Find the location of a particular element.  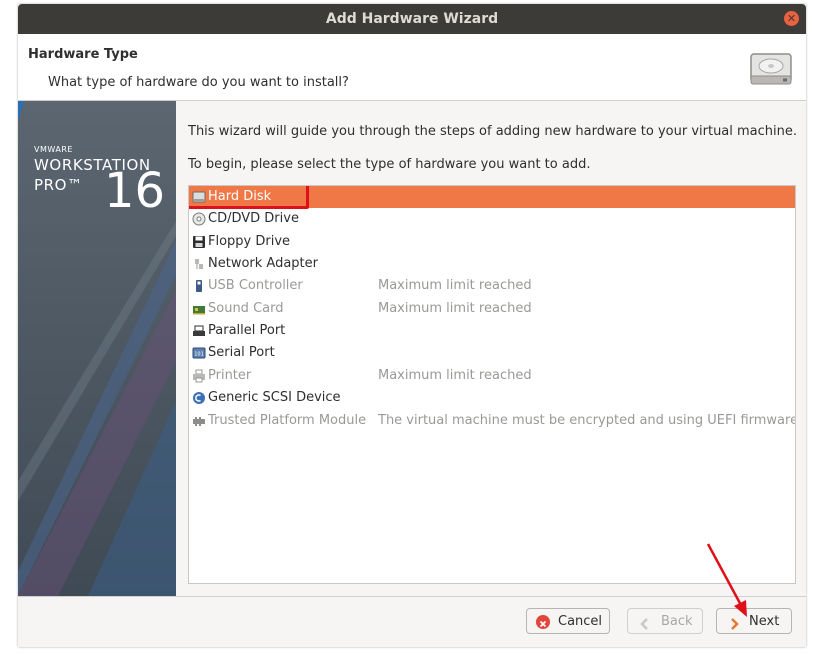

list-item-label: Floppy Drive is located at coordinates (249, 241).